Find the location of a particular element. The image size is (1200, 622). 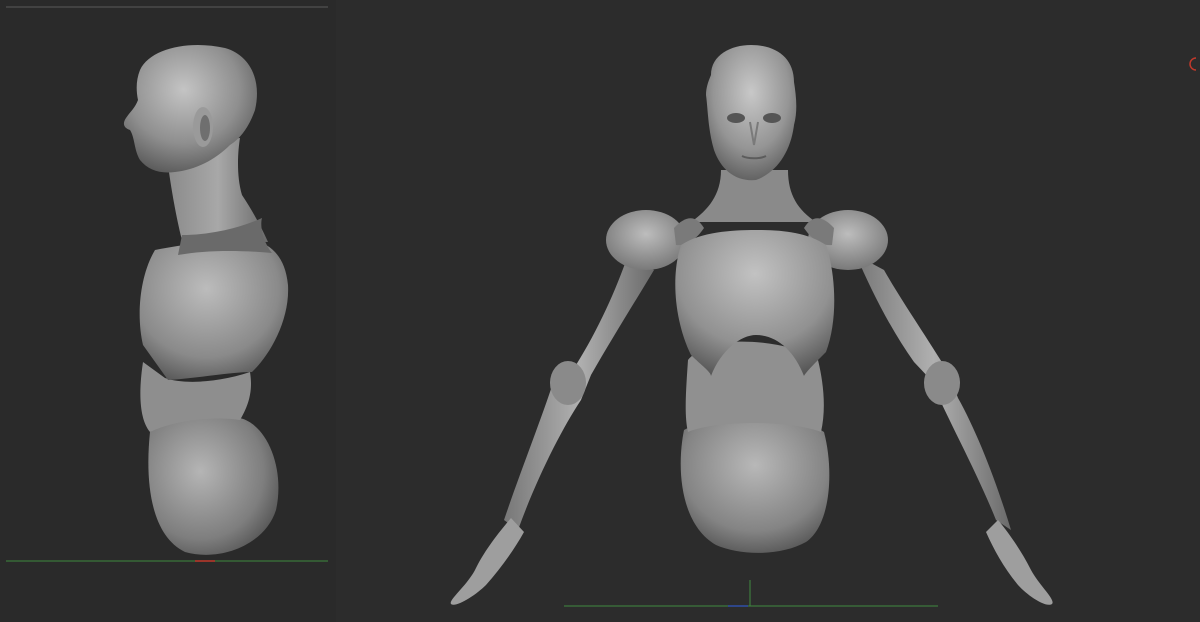

side-ear-inner is located at coordinates (205, 128).